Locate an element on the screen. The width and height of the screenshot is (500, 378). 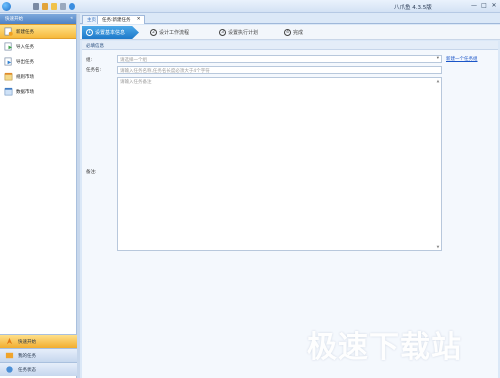
section-label: 我的任务 is located at coordinates (27, 356).